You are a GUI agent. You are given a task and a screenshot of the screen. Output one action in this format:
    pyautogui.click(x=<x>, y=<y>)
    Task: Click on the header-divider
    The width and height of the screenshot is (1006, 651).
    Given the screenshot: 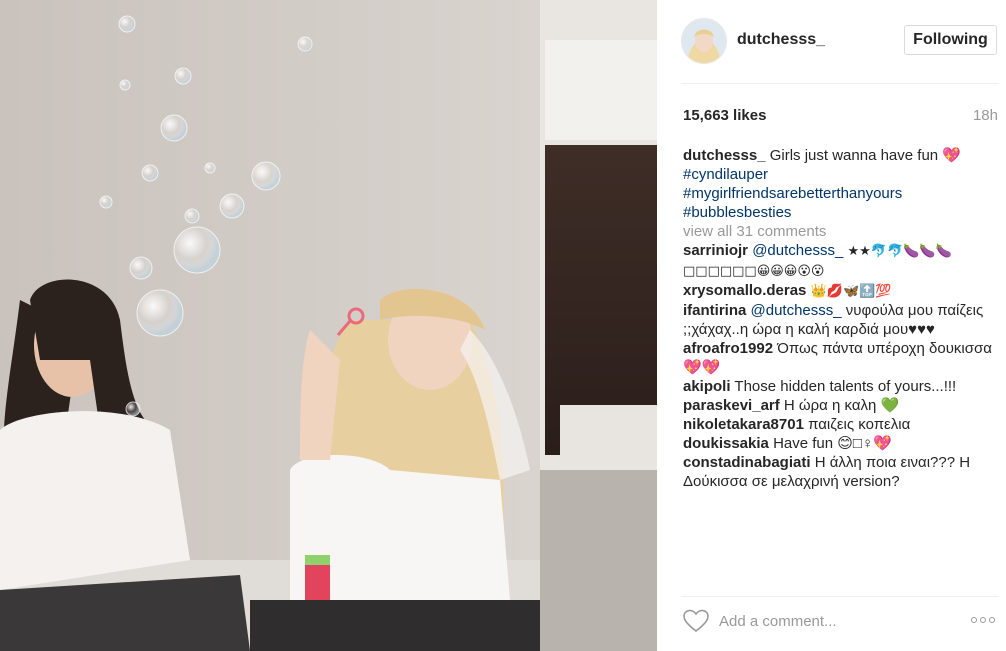 What is the action you would take?
    pyautogui.click(x=840, y=83)
    